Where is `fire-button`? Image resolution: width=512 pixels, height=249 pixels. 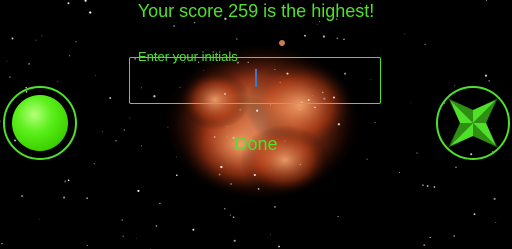
fire-button is located at coordinates (40, 123).